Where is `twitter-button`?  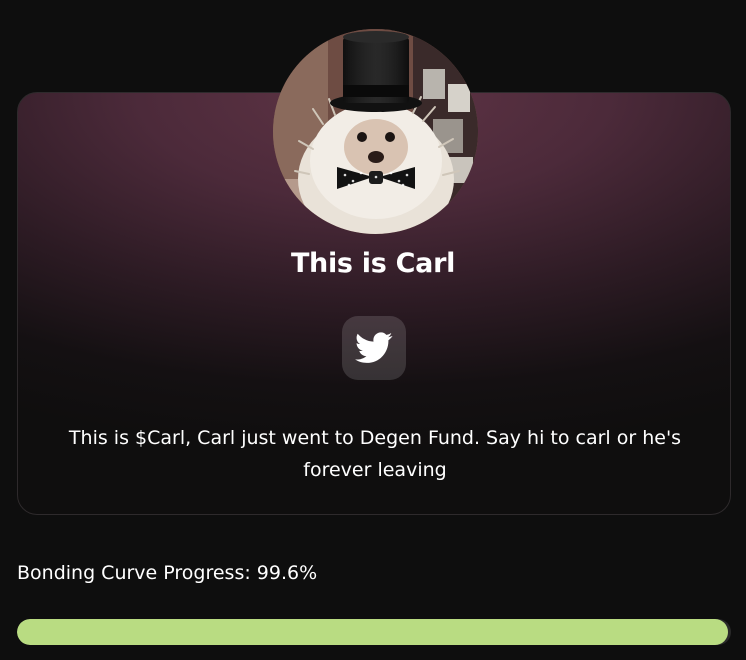 twitter-button is located at coordinates (374, 348).